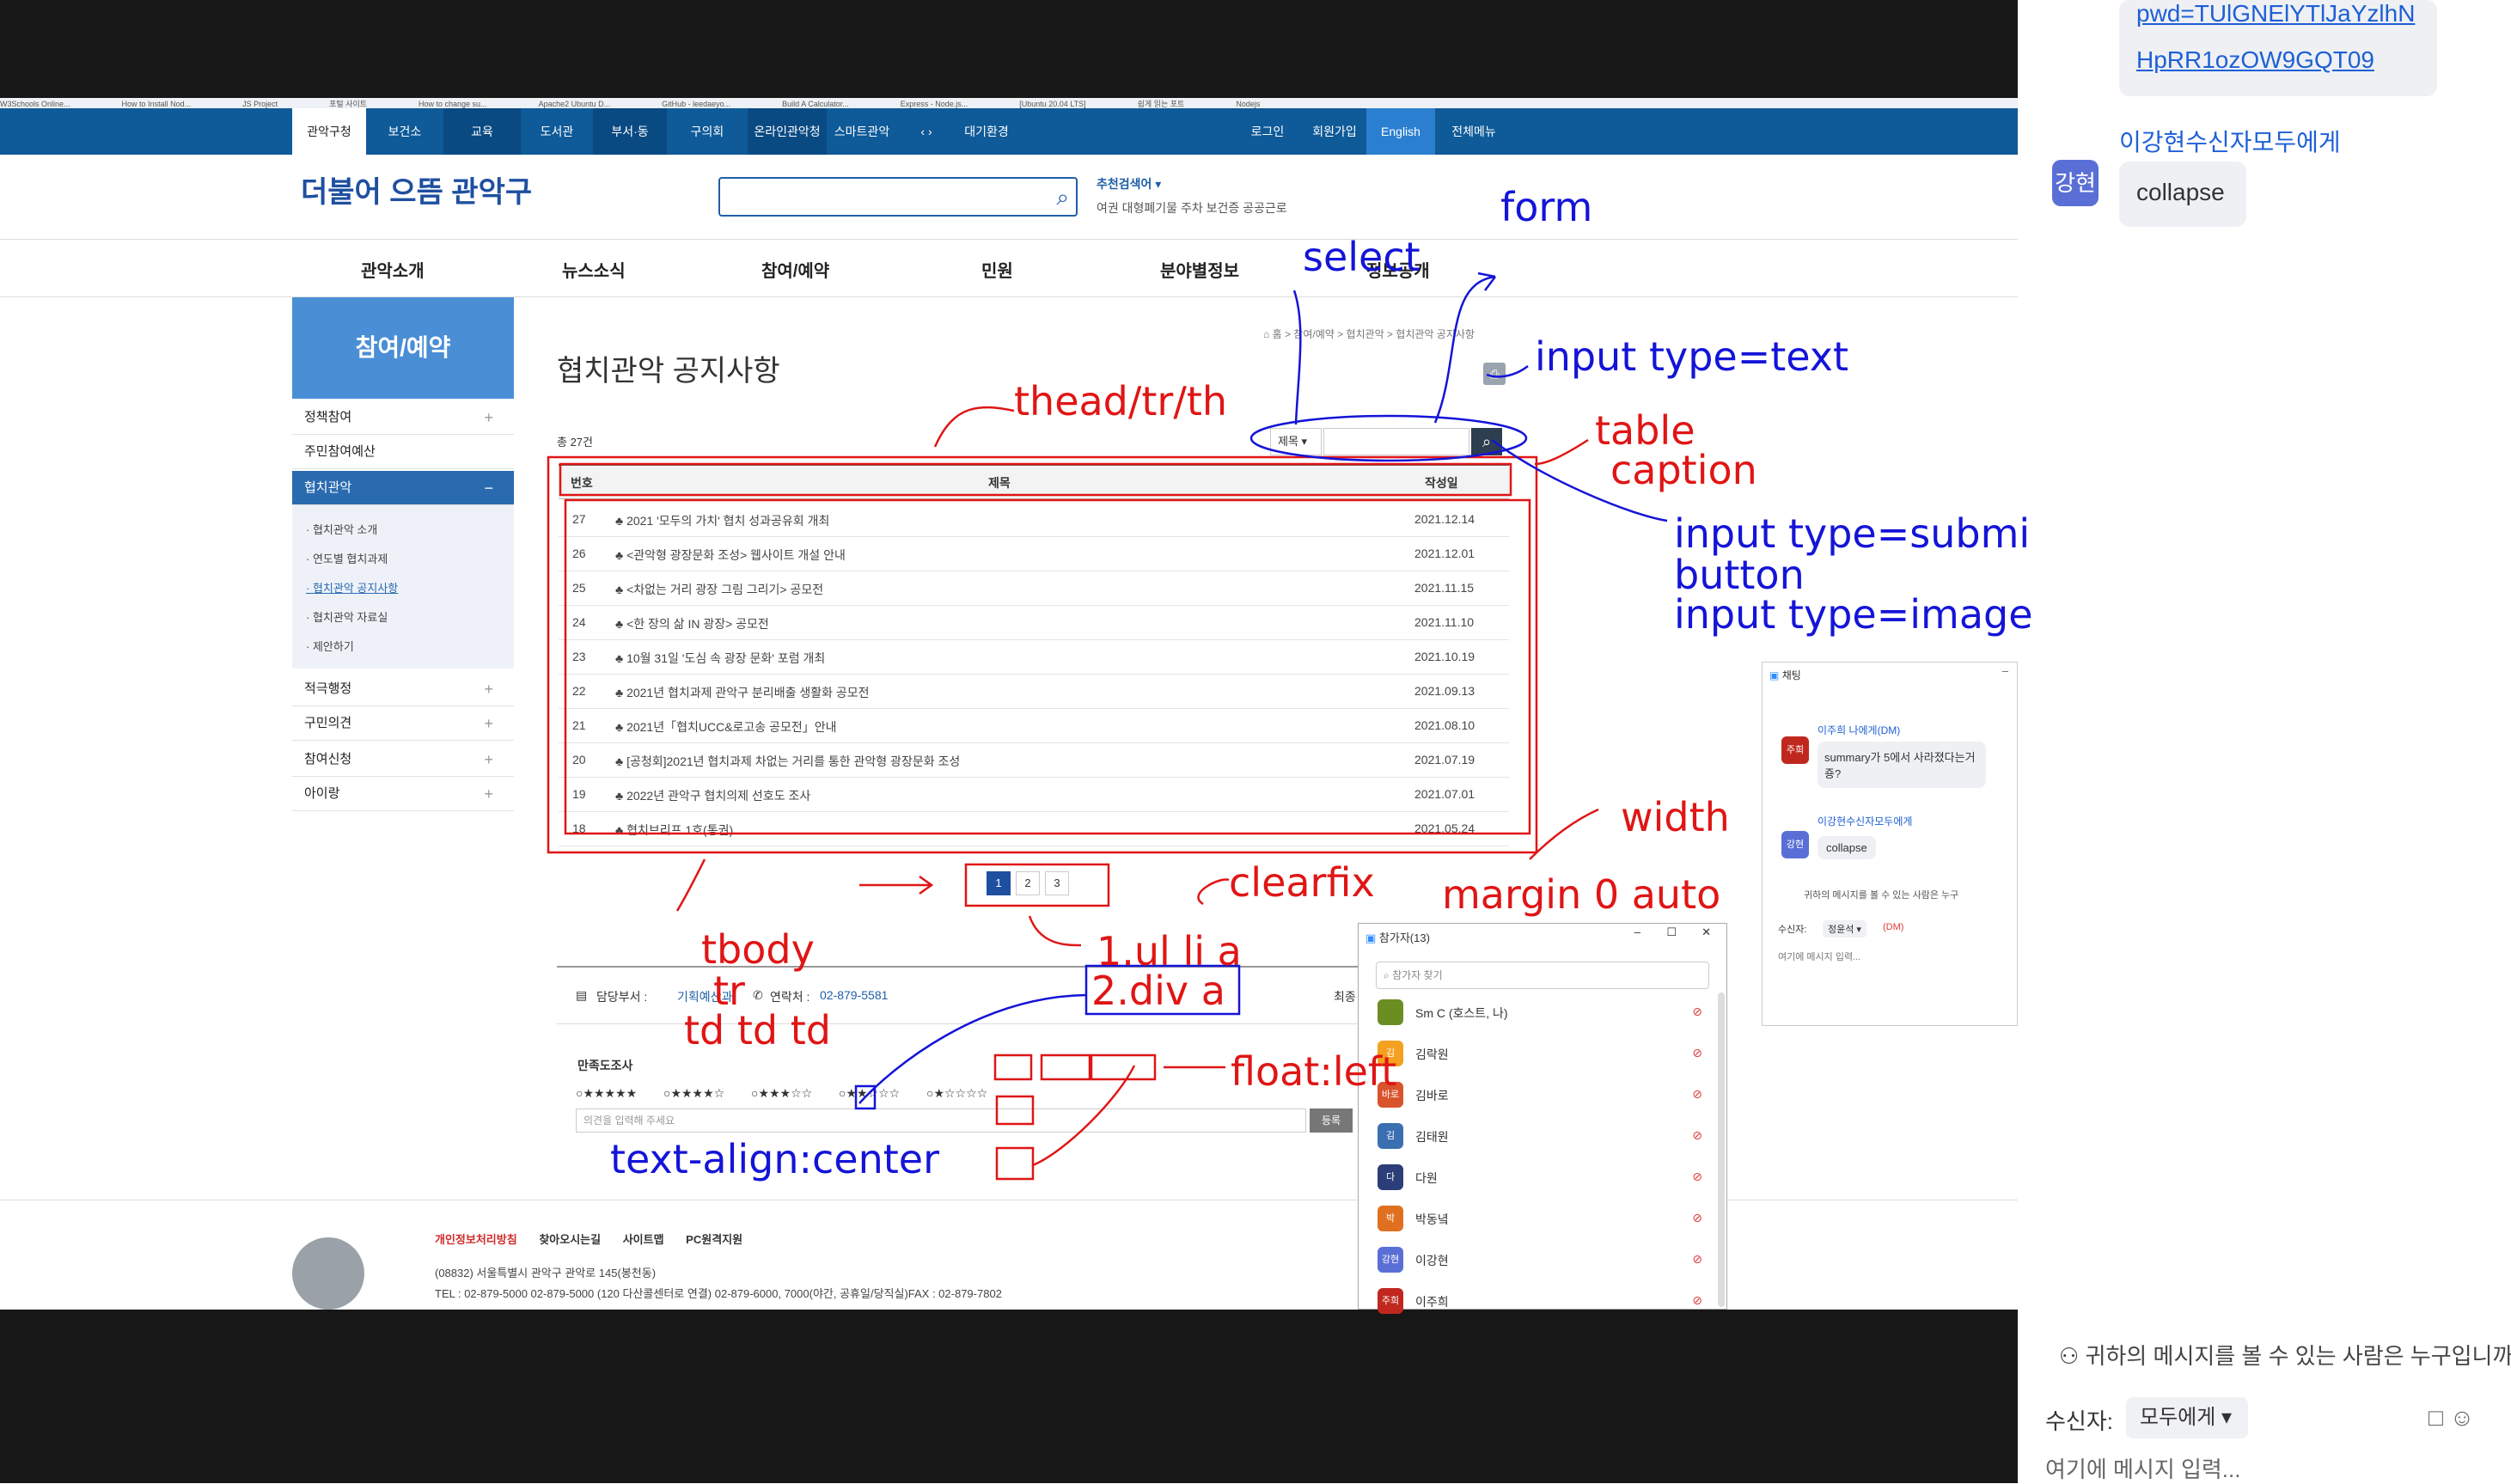 This screenshot has width=2511, height=1484. I want to click on width-arrow, so click(1564, 834).